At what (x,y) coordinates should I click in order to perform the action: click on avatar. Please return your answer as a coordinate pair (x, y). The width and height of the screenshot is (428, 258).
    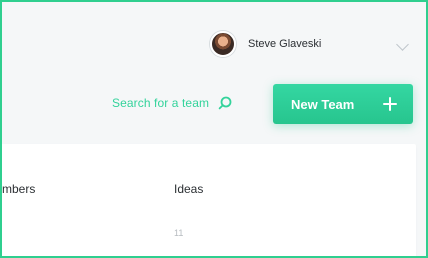
    Looking at the image, I should click on (223, 44).